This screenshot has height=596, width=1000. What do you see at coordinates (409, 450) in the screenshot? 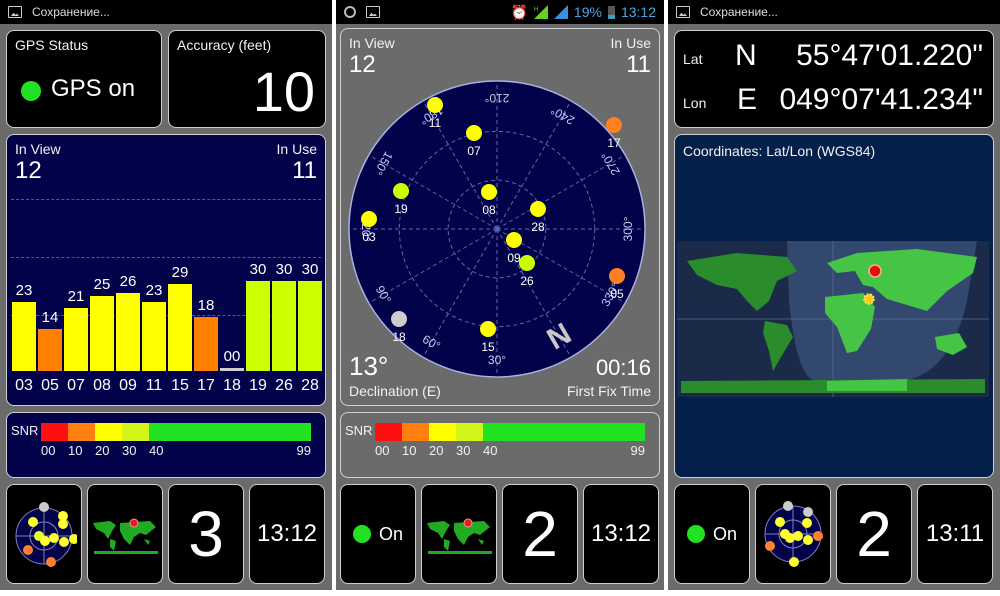
I see `snr-tick: 10` at bounding box center [409, 450].